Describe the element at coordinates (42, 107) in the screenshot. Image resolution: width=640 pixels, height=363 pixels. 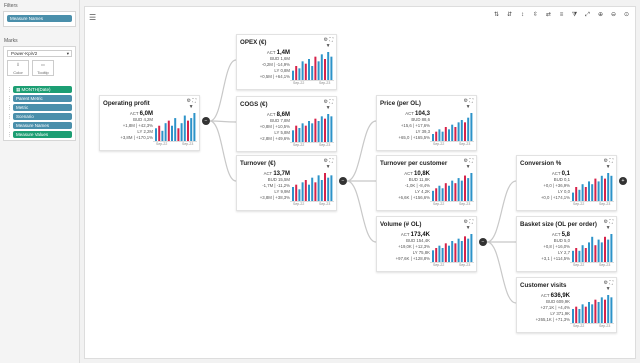
I see `mark-field-pill: Metric` at that location.